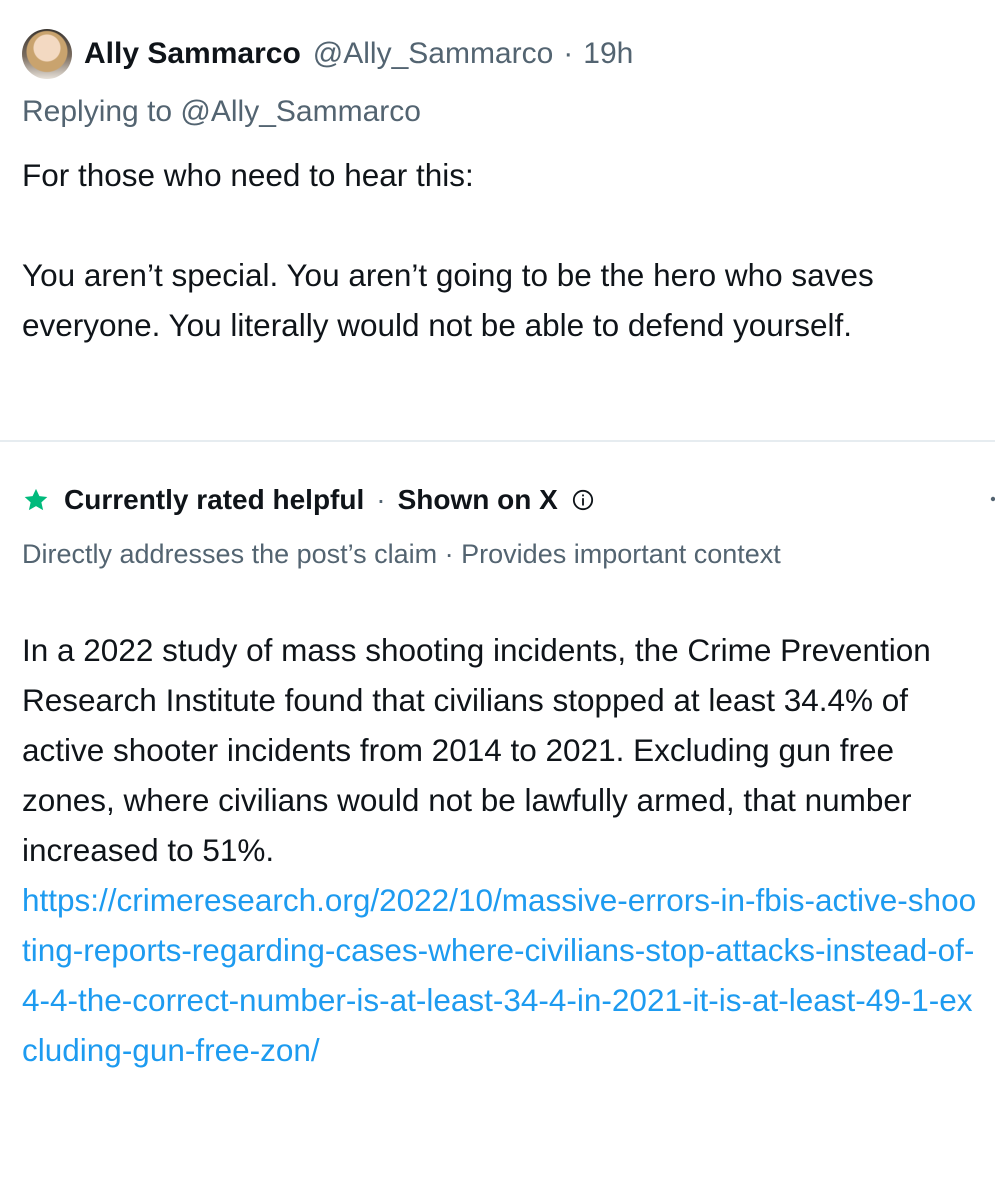  I want to click on note-status: Currently rated helpful, so click(214, 499).